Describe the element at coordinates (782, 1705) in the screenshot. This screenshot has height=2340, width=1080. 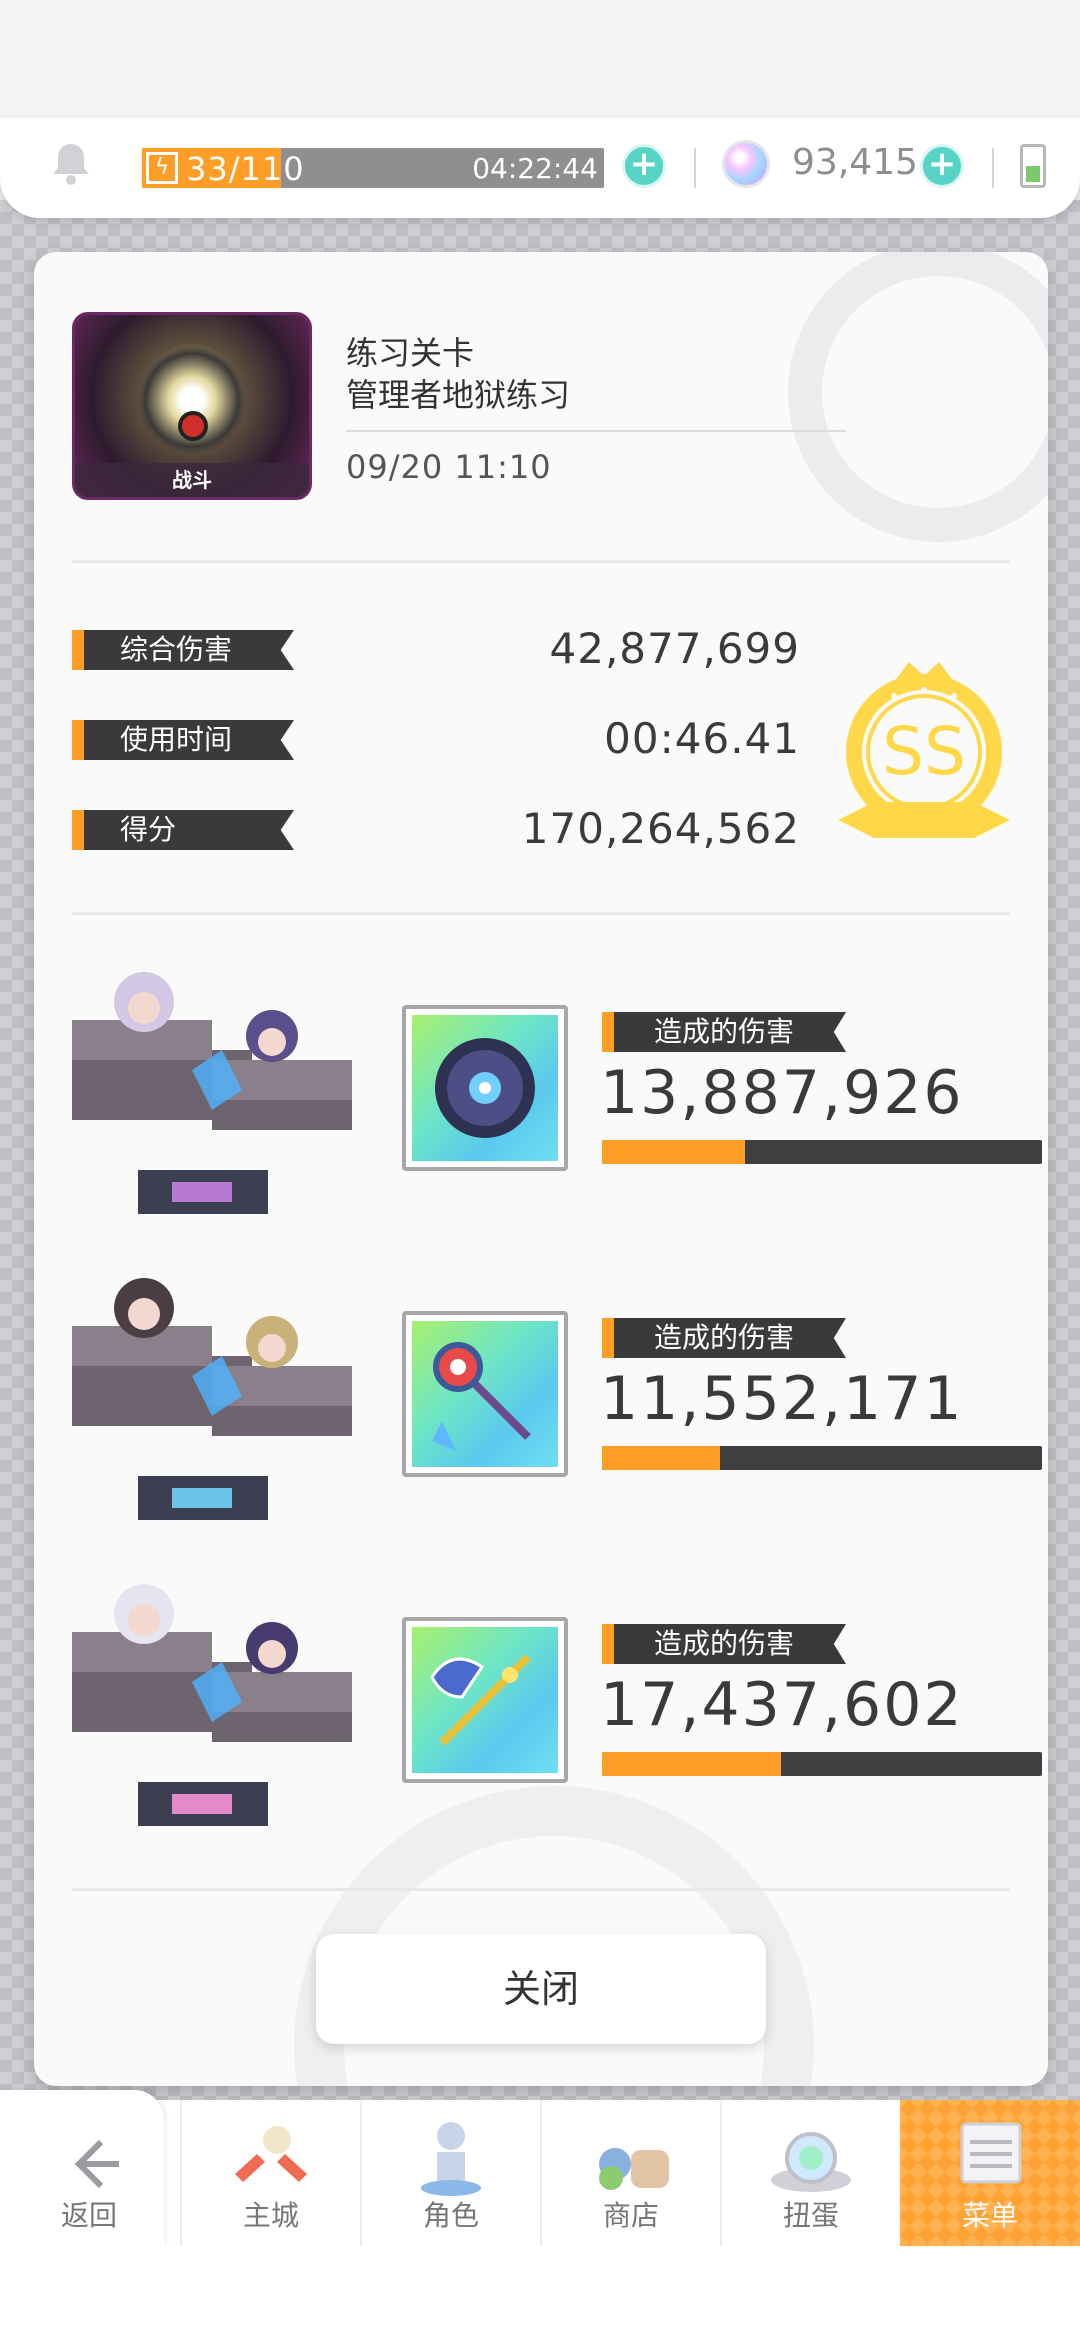
I see `damage-value: 17,437,602` at that location.